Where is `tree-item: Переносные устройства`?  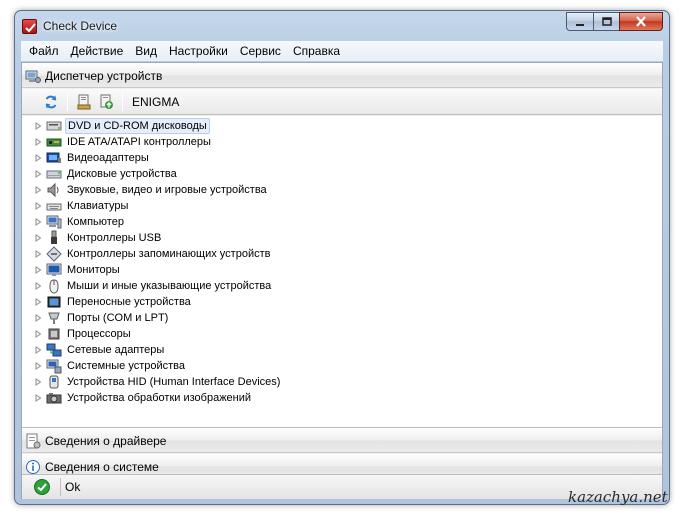 tree-item: Переносные устройства is located at coordinates (107, 302).